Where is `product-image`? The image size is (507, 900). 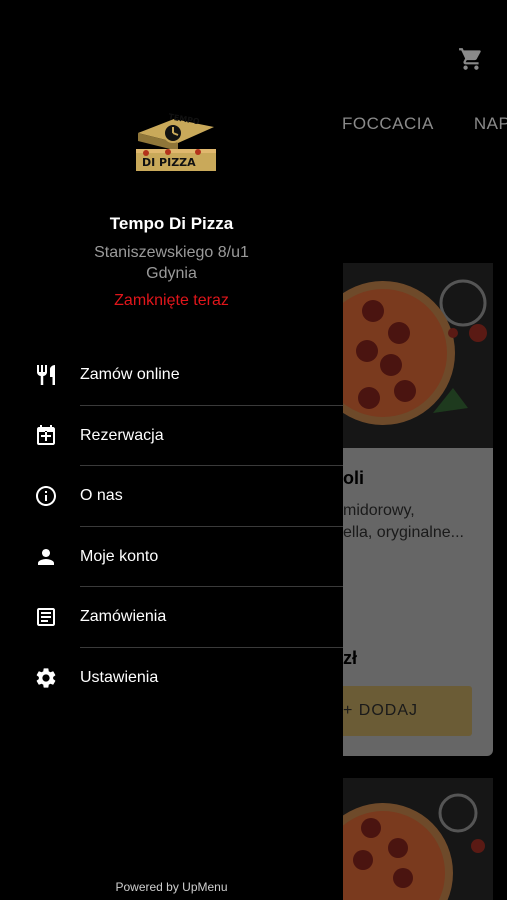
product-image is located at coordinates (418, 355).